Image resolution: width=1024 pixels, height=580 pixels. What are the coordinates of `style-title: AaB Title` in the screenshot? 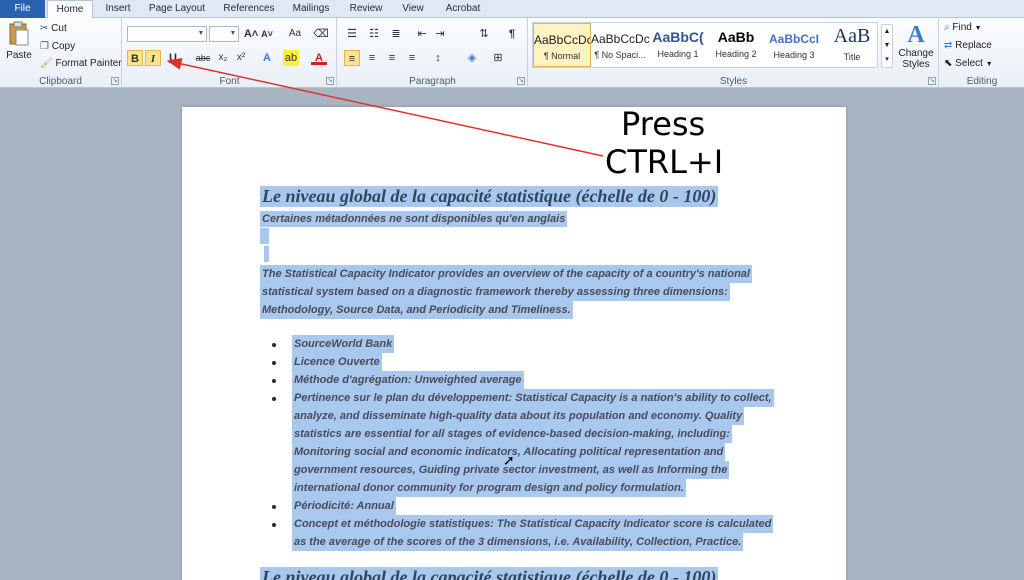 It's located at (852, 45).